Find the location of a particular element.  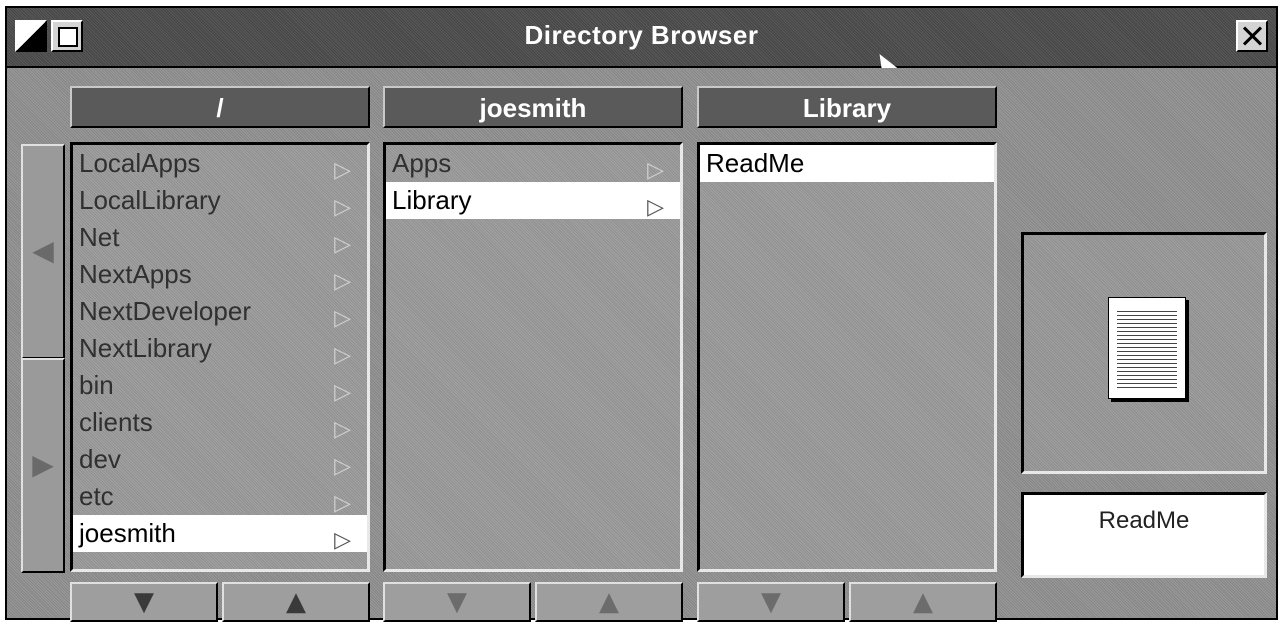

list-item-label: dev is located at coordinates (100, 459).